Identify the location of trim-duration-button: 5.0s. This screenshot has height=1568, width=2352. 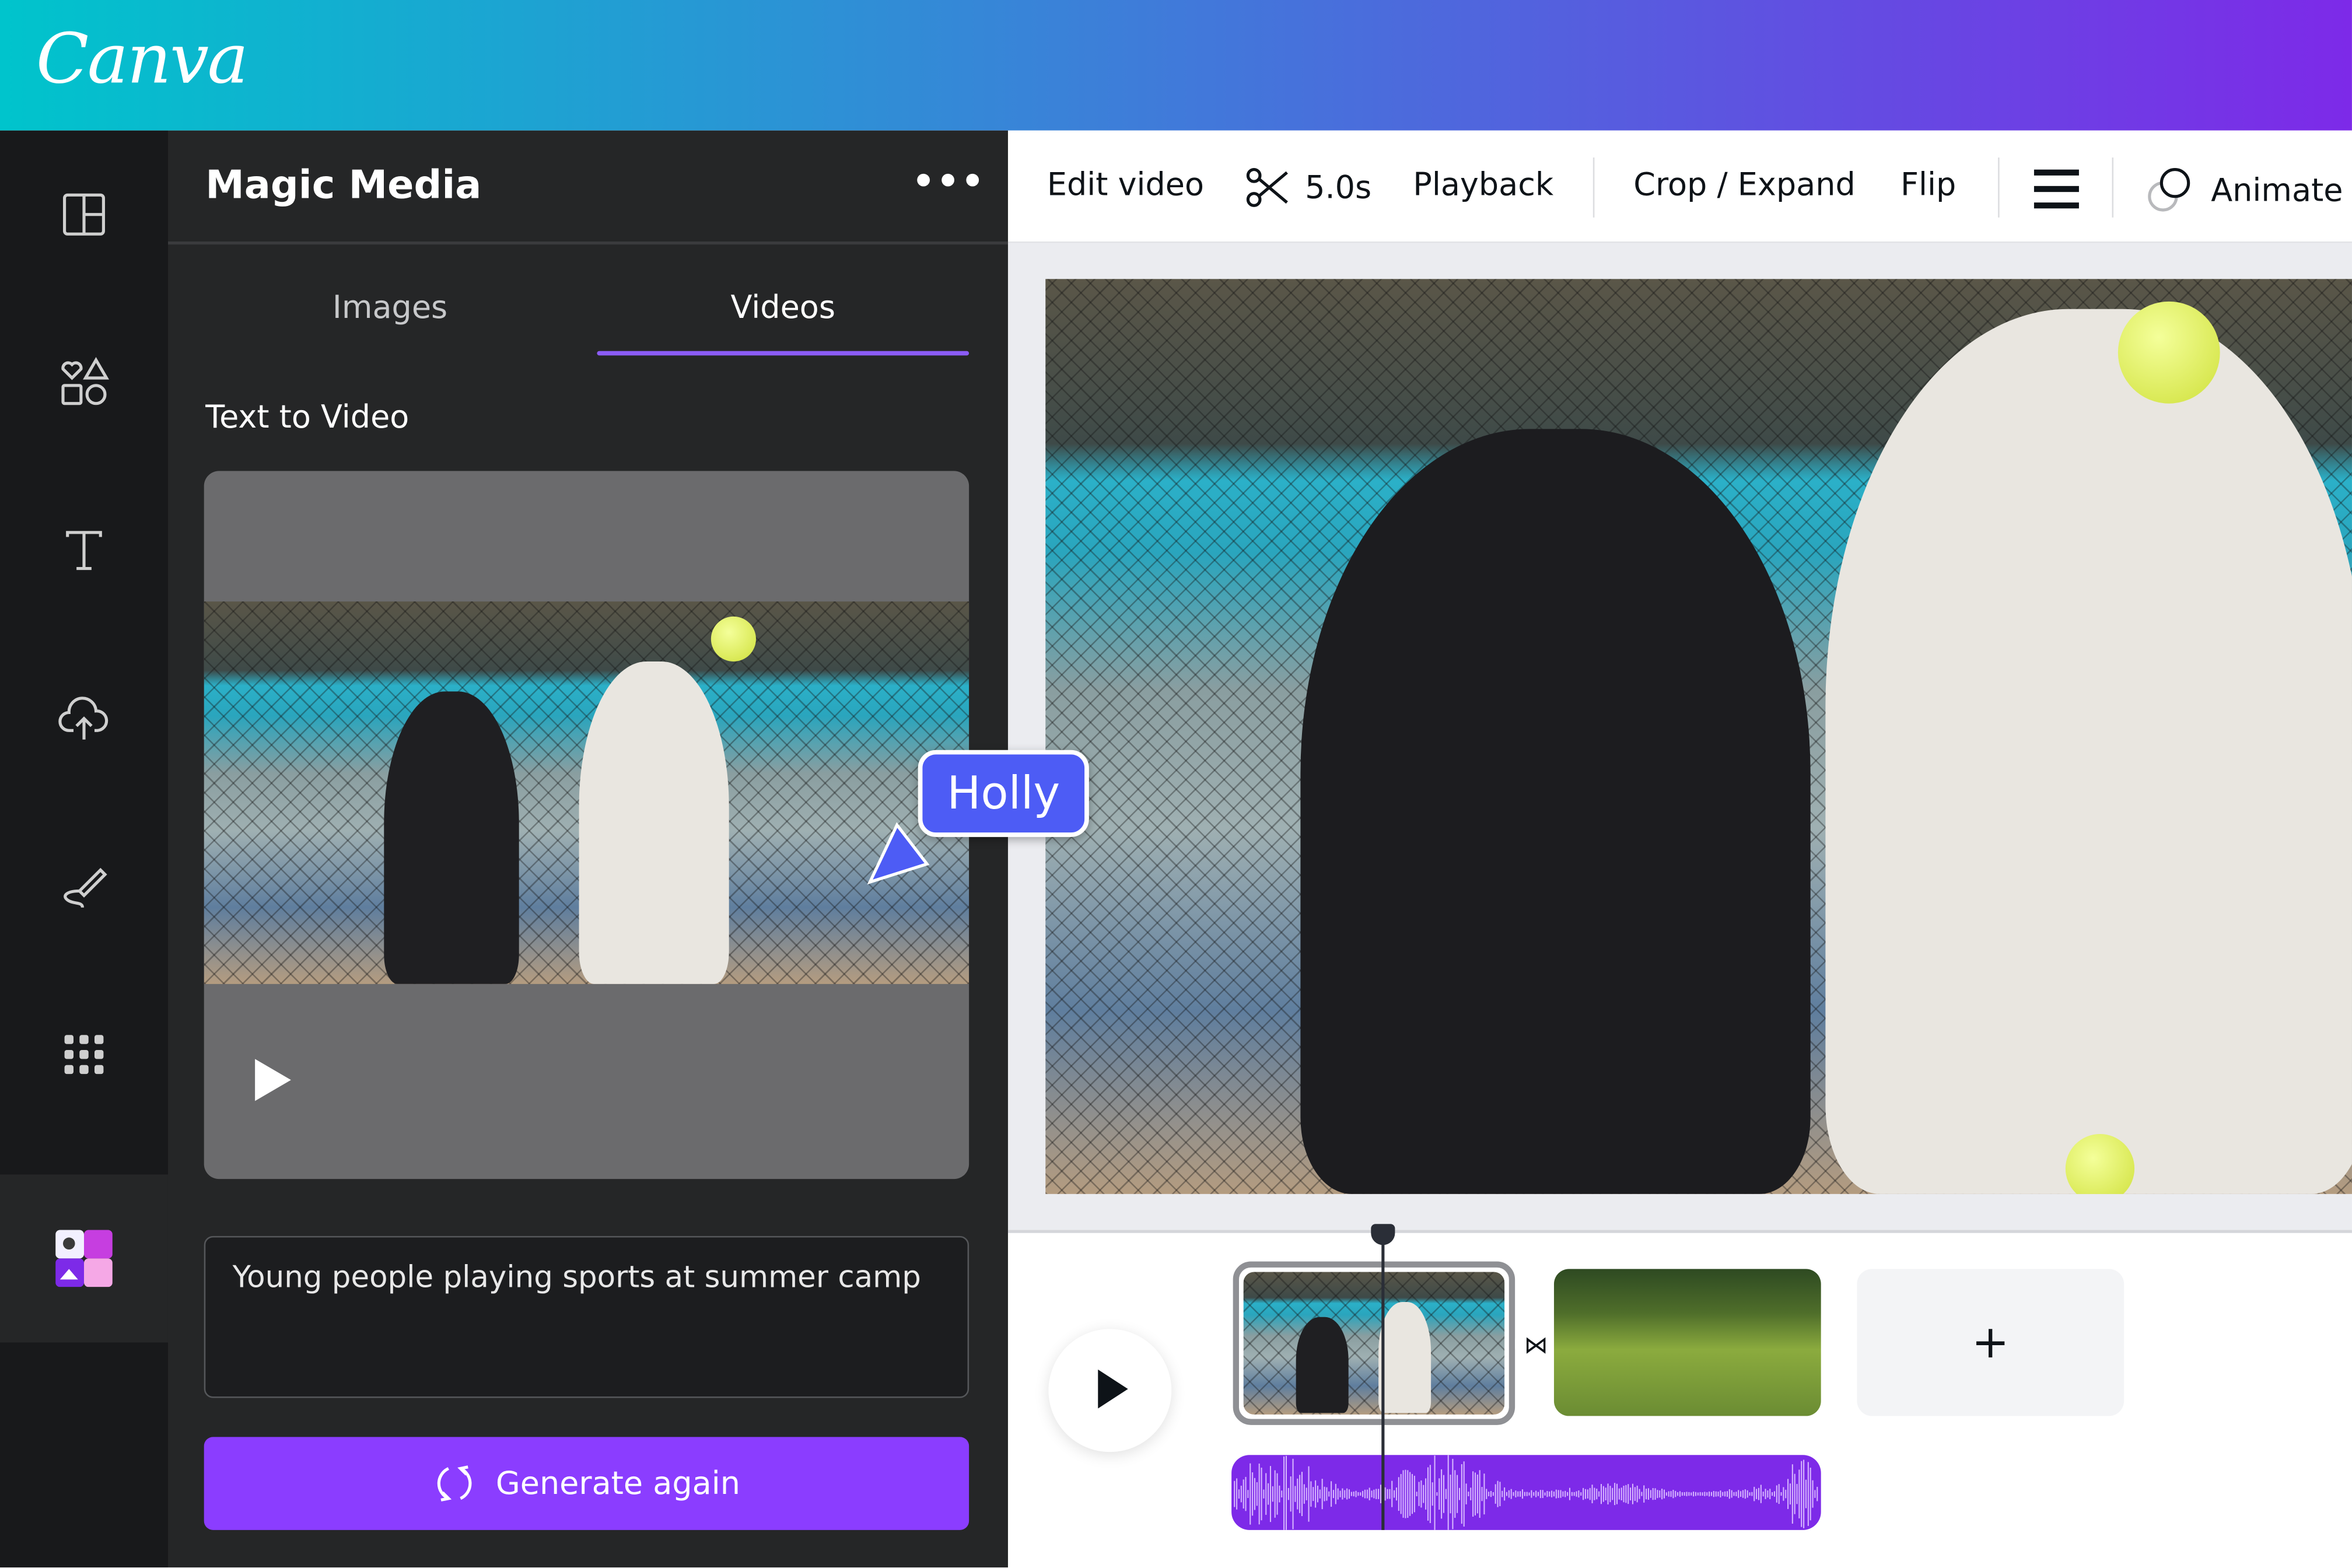
(1308, 187).